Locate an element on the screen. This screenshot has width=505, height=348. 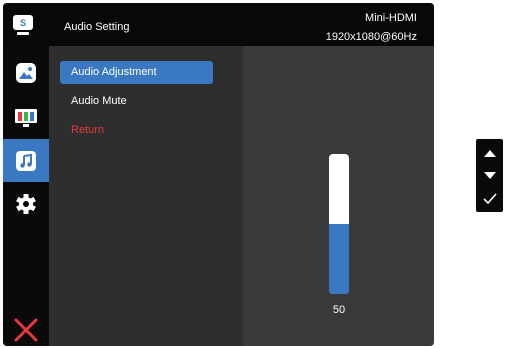
sidebar-item-audio is located at coordinates (26, 160).